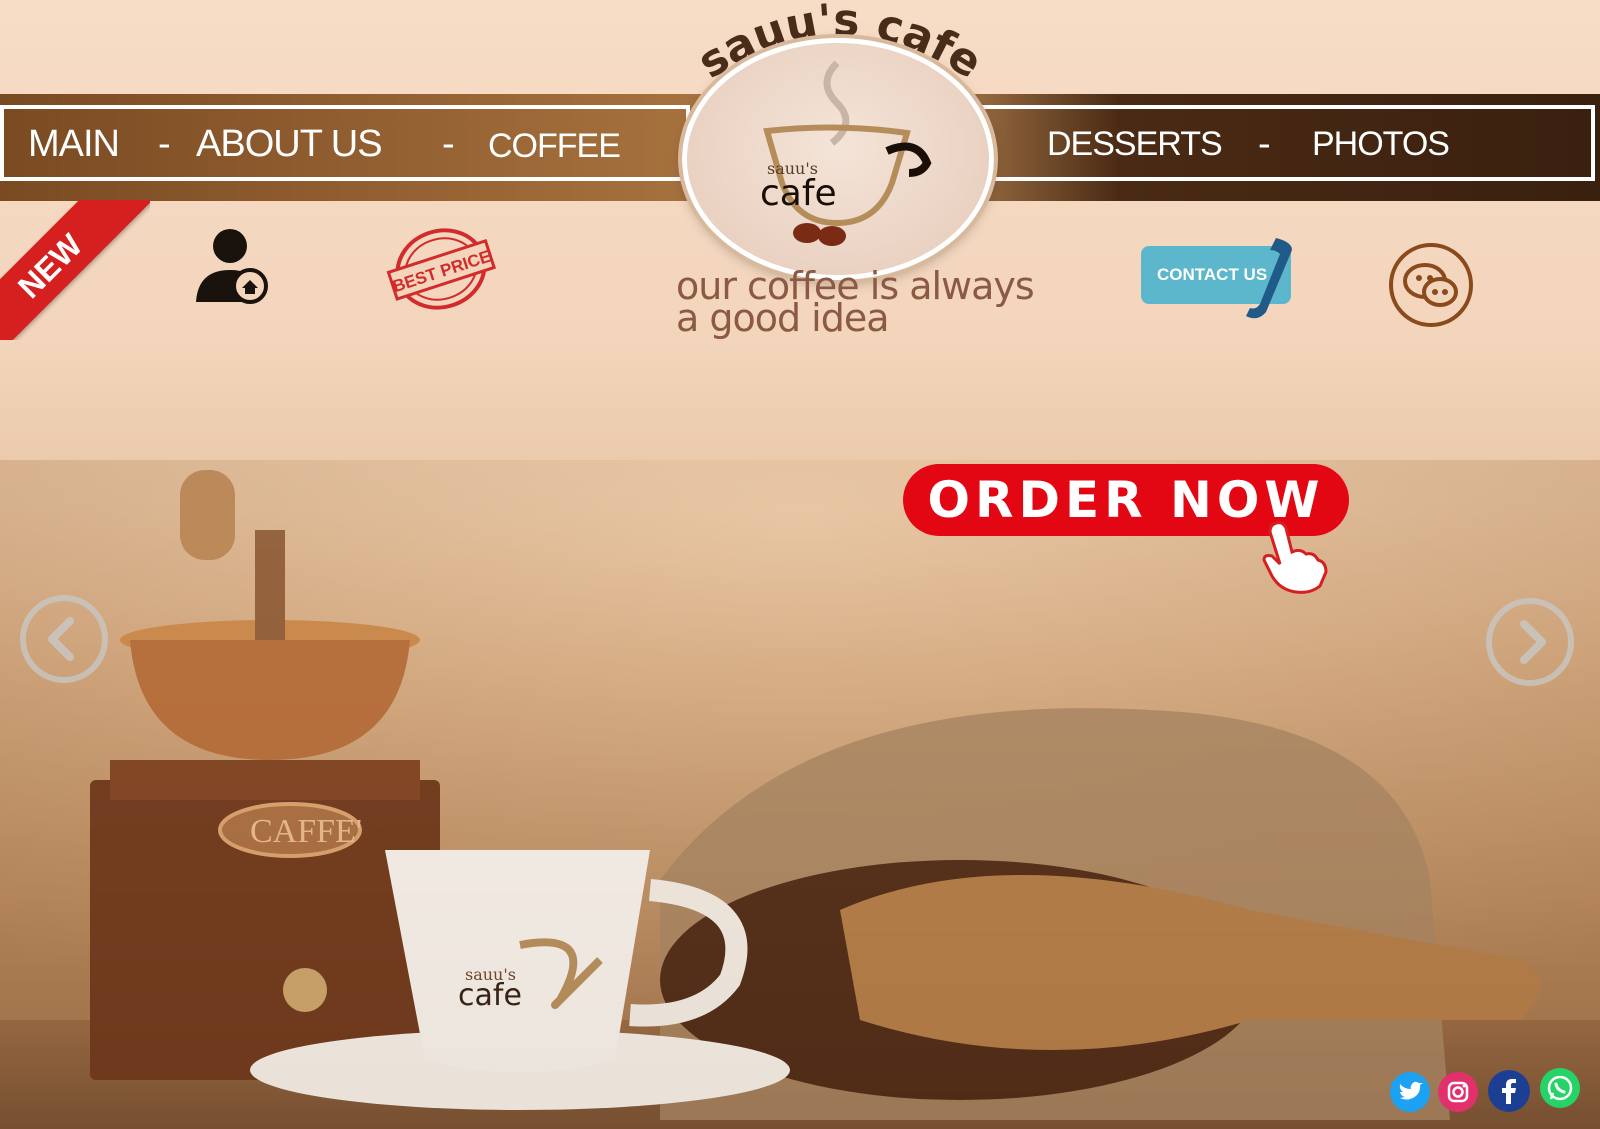  Describe the element at coordinates (441, 269) in the screenshot. I see `best-price-stamp: BEST PRICE` at that location.